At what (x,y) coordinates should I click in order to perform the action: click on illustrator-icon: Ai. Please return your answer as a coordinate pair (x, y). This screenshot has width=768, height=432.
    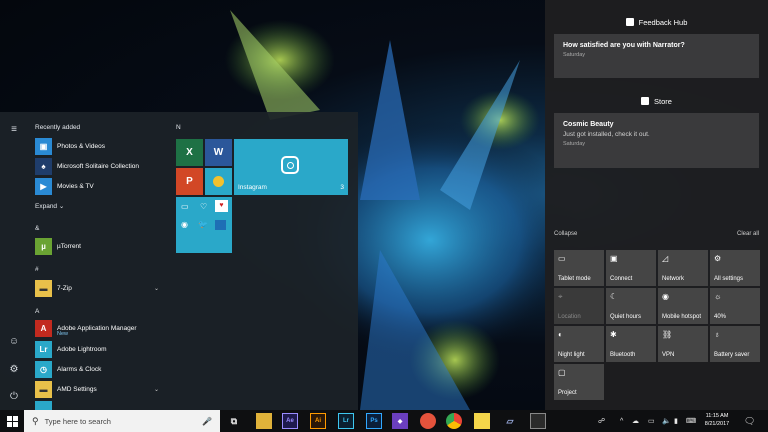
    Looking at the image, I should click on (318, 421).